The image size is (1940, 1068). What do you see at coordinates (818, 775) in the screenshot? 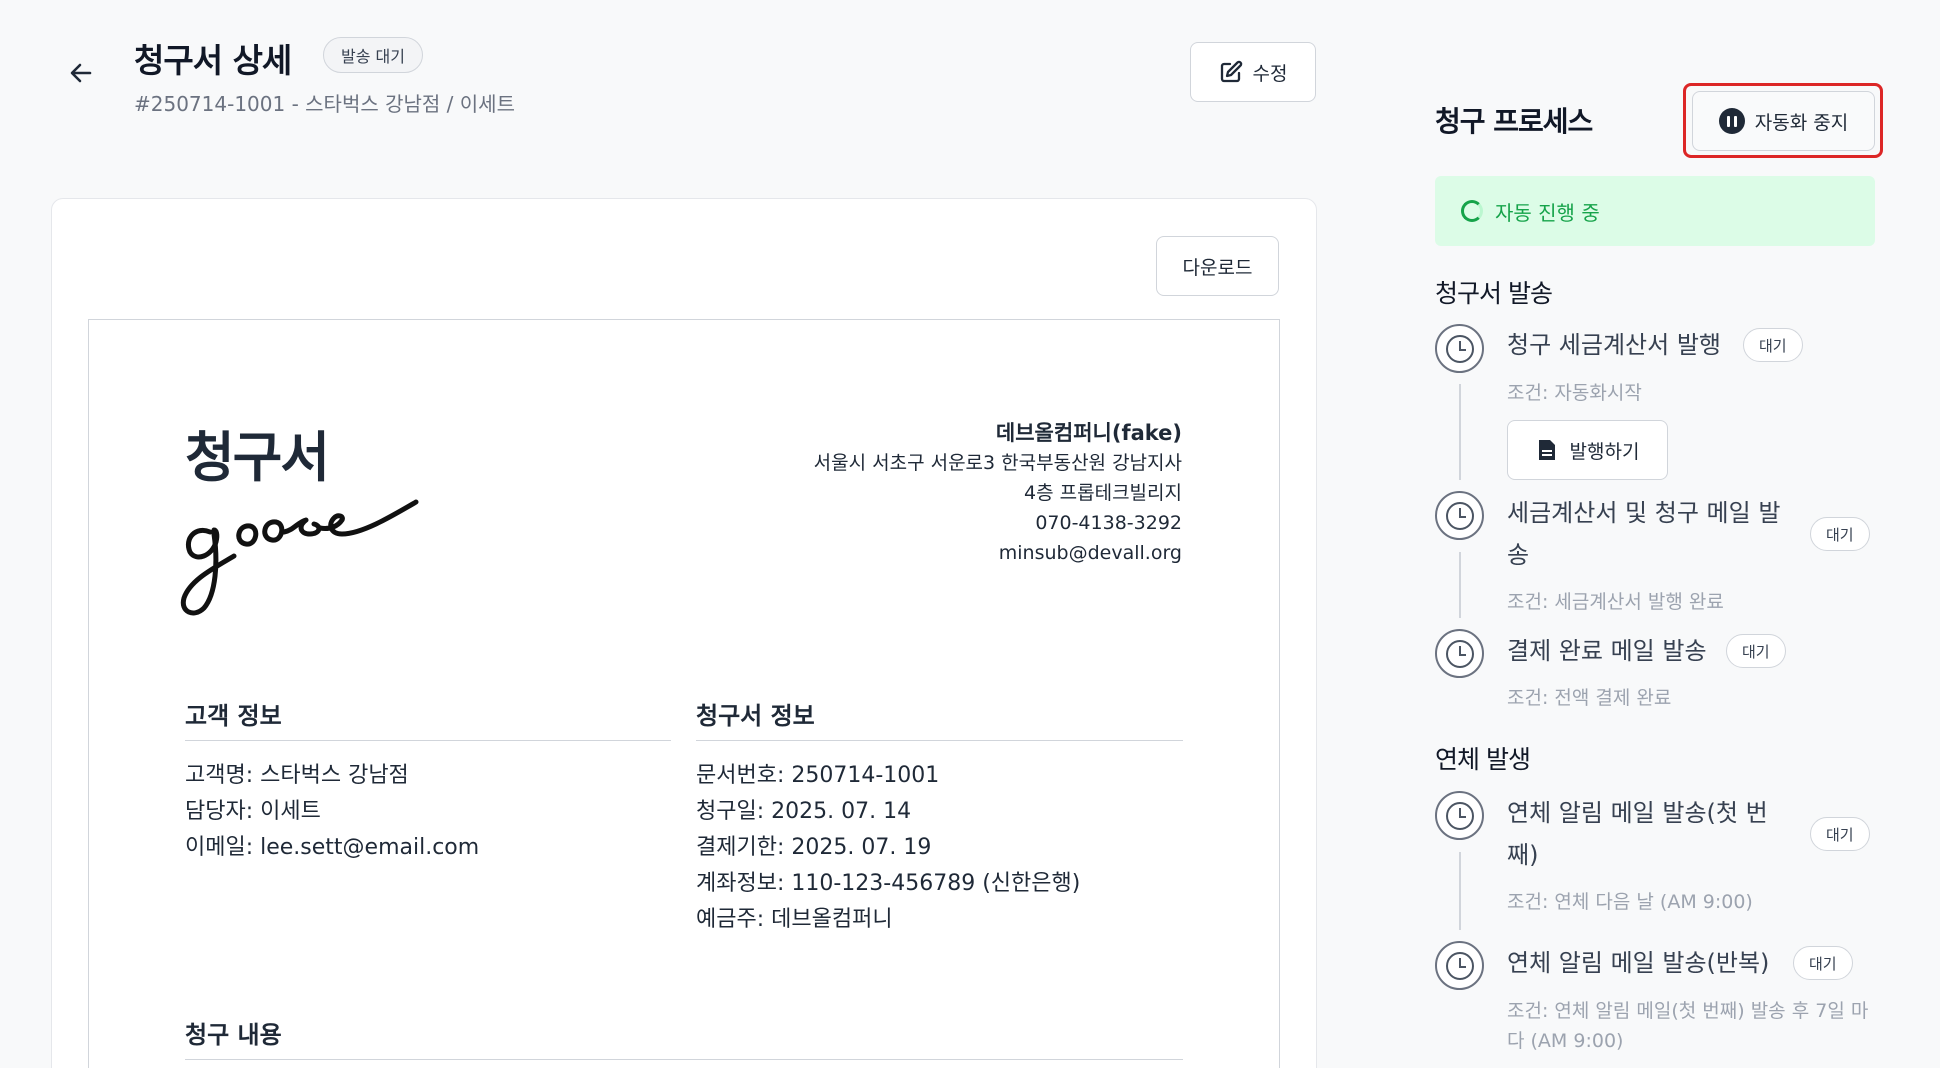
I see `invoice-number: 문서번호: 250714-1001` at bounding box center [818, 775].